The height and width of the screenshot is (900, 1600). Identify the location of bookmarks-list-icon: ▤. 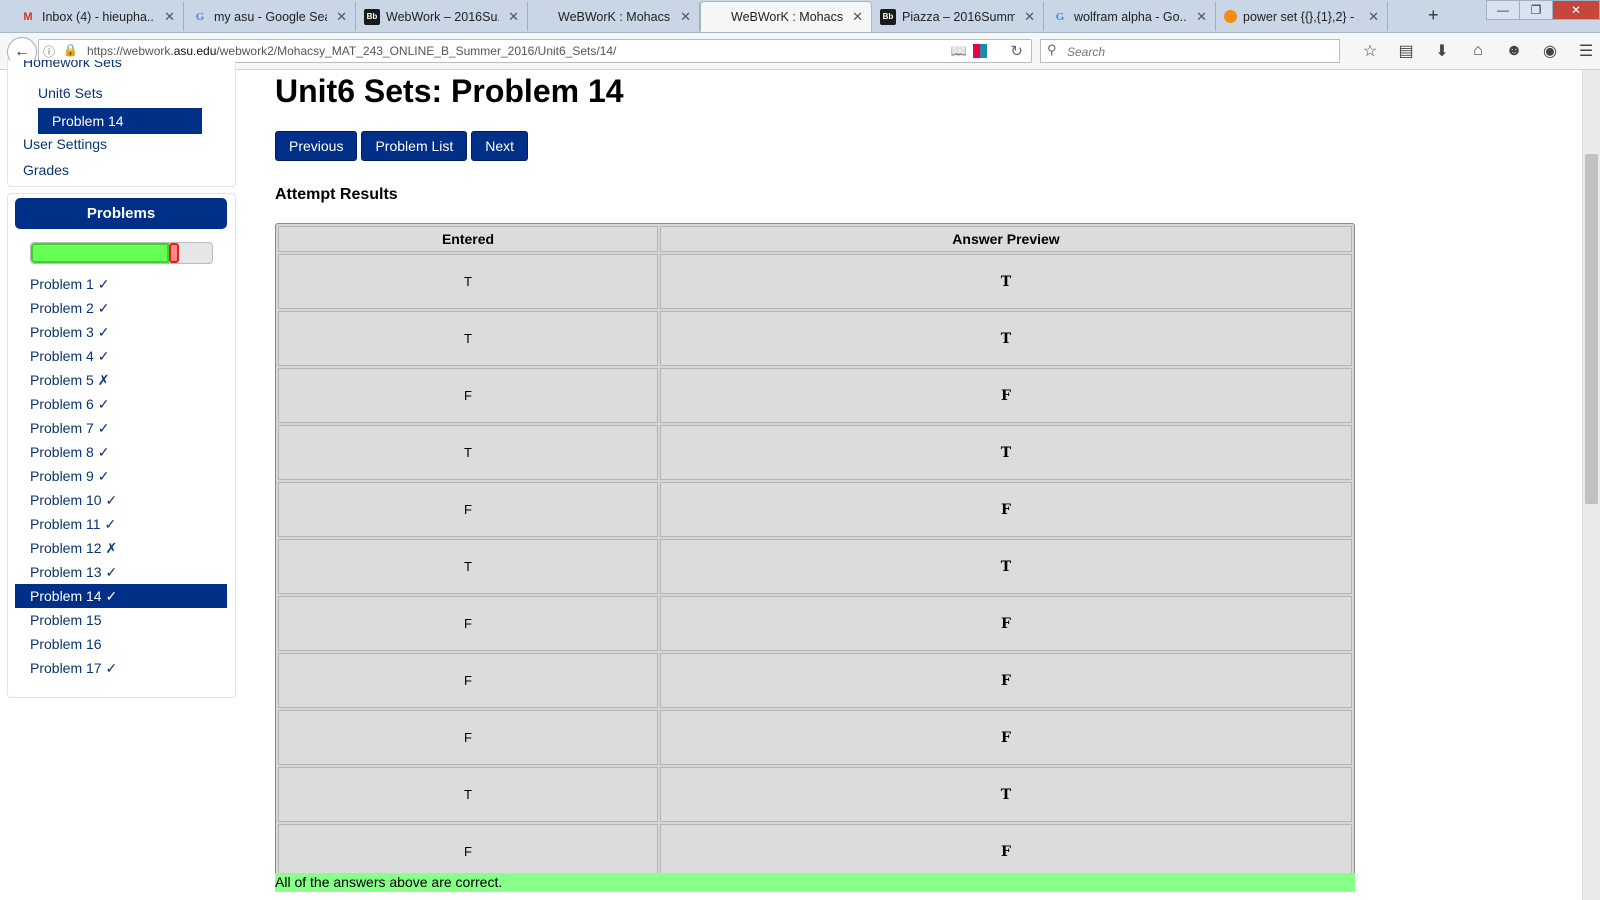
(1406, 51).